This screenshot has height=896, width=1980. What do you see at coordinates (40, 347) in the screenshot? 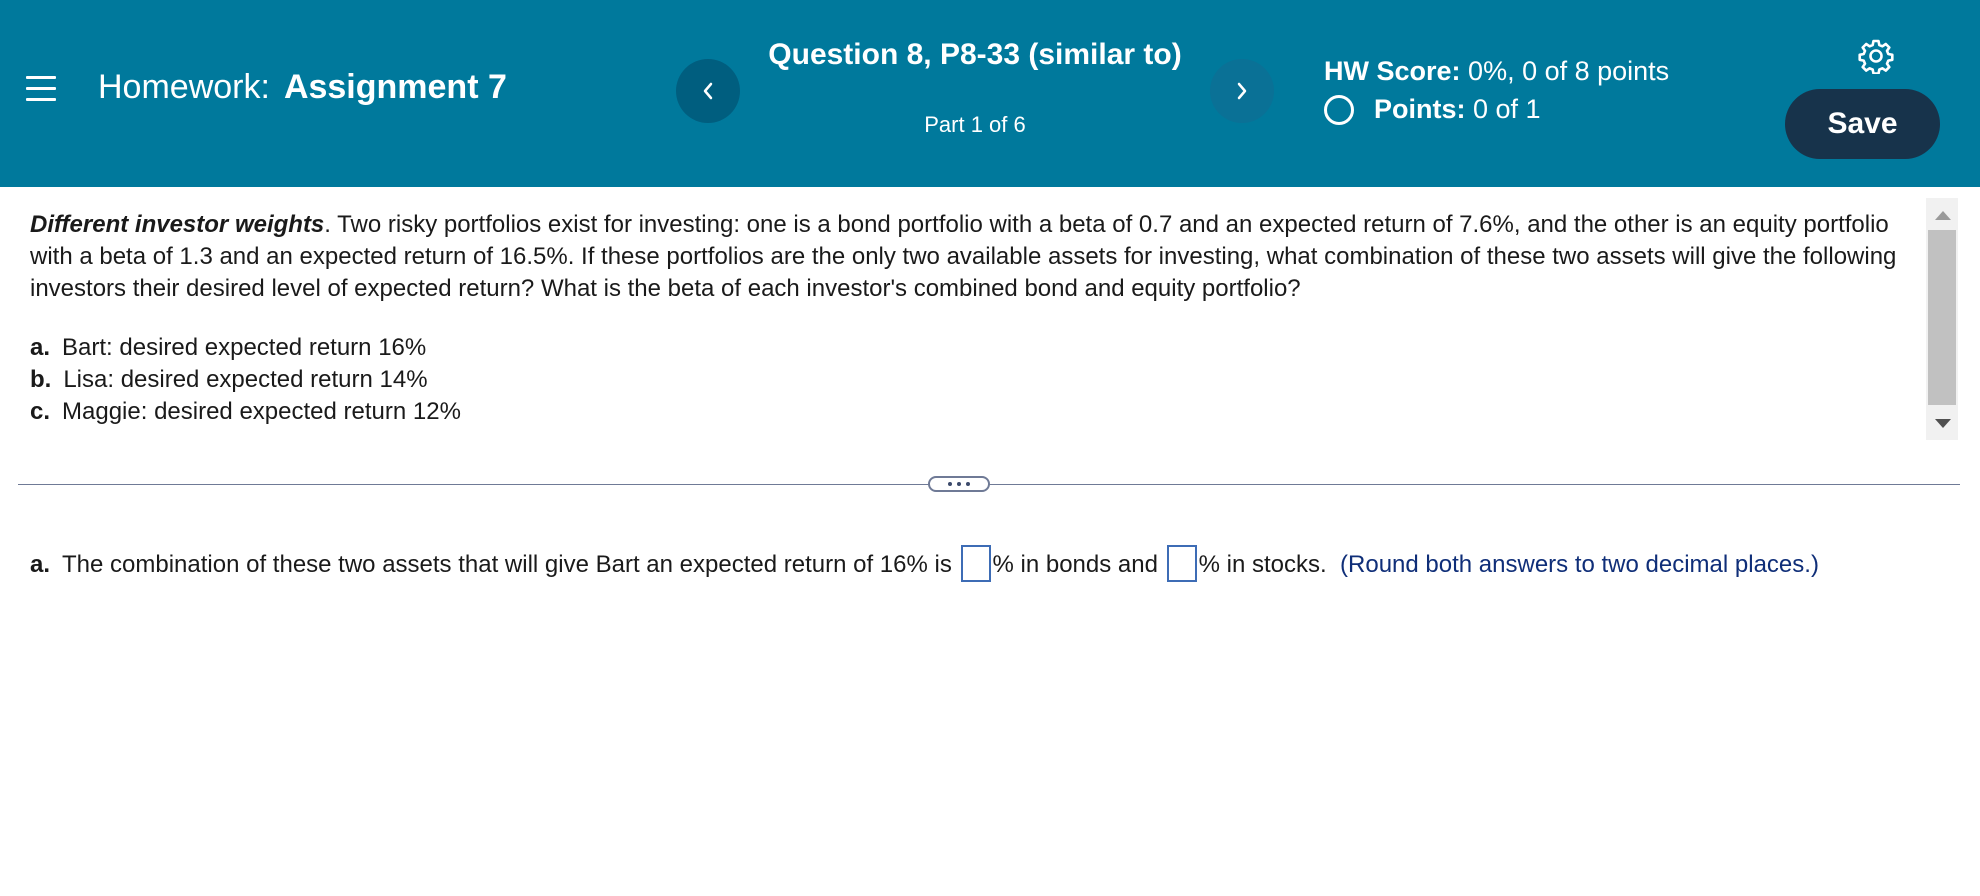
I see `part-label: a.` at bounding box center [40, 347].